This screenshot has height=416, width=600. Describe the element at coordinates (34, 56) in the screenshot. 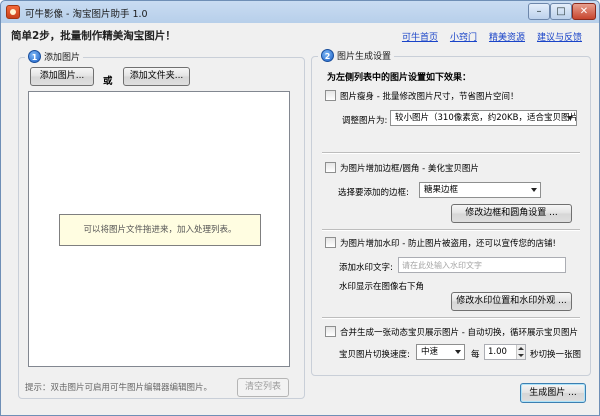

I see `step-1-badge: 1` at that location.